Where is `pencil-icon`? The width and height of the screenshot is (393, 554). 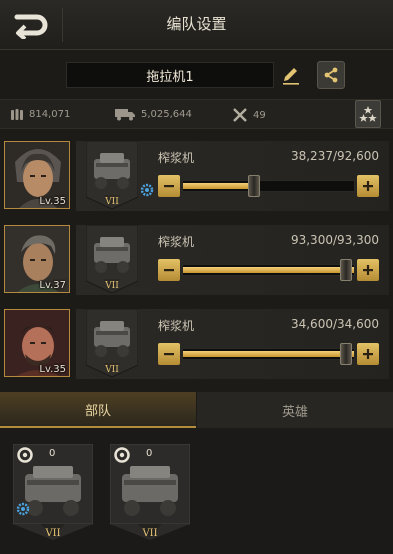
pencil-icon is located at coordinates (291, 76).